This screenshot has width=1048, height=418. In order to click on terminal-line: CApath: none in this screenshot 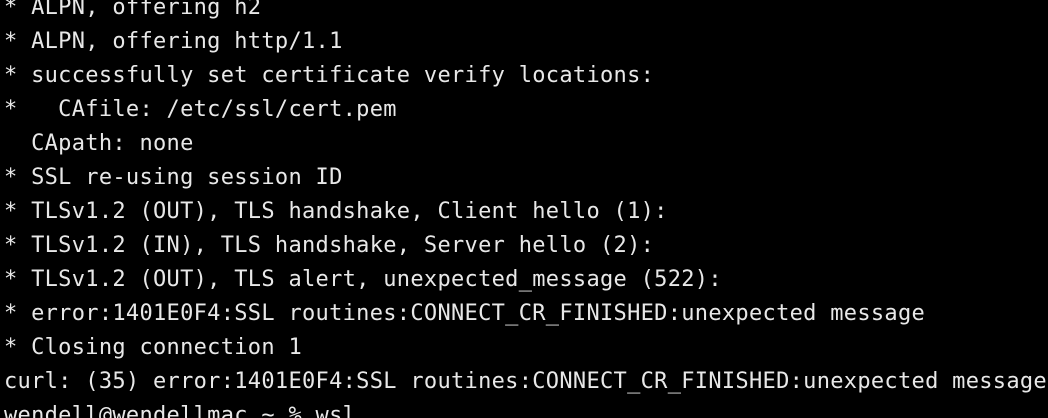, I will do `click(99, 143)`.